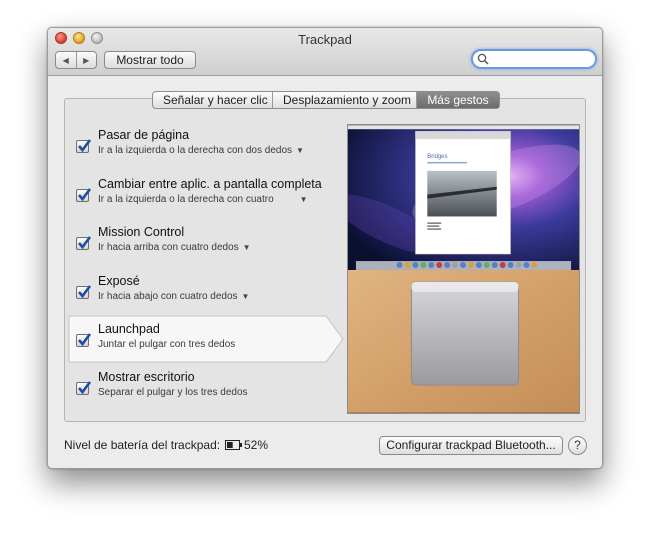 The height and width of the screenshot is (536, 650). I want to click on gesture-description: Separar el pulgar y los tres dedos, so click(173, 392).